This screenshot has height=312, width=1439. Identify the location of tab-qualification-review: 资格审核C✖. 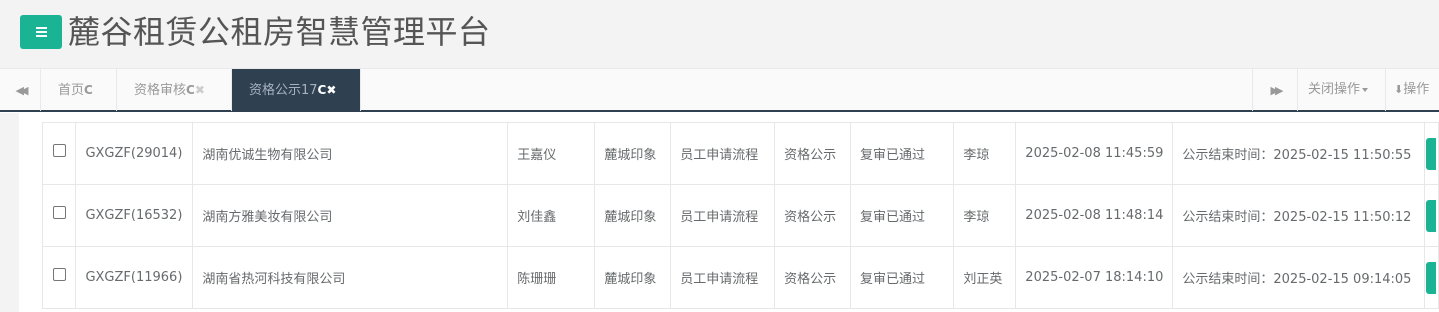
(174, 90).